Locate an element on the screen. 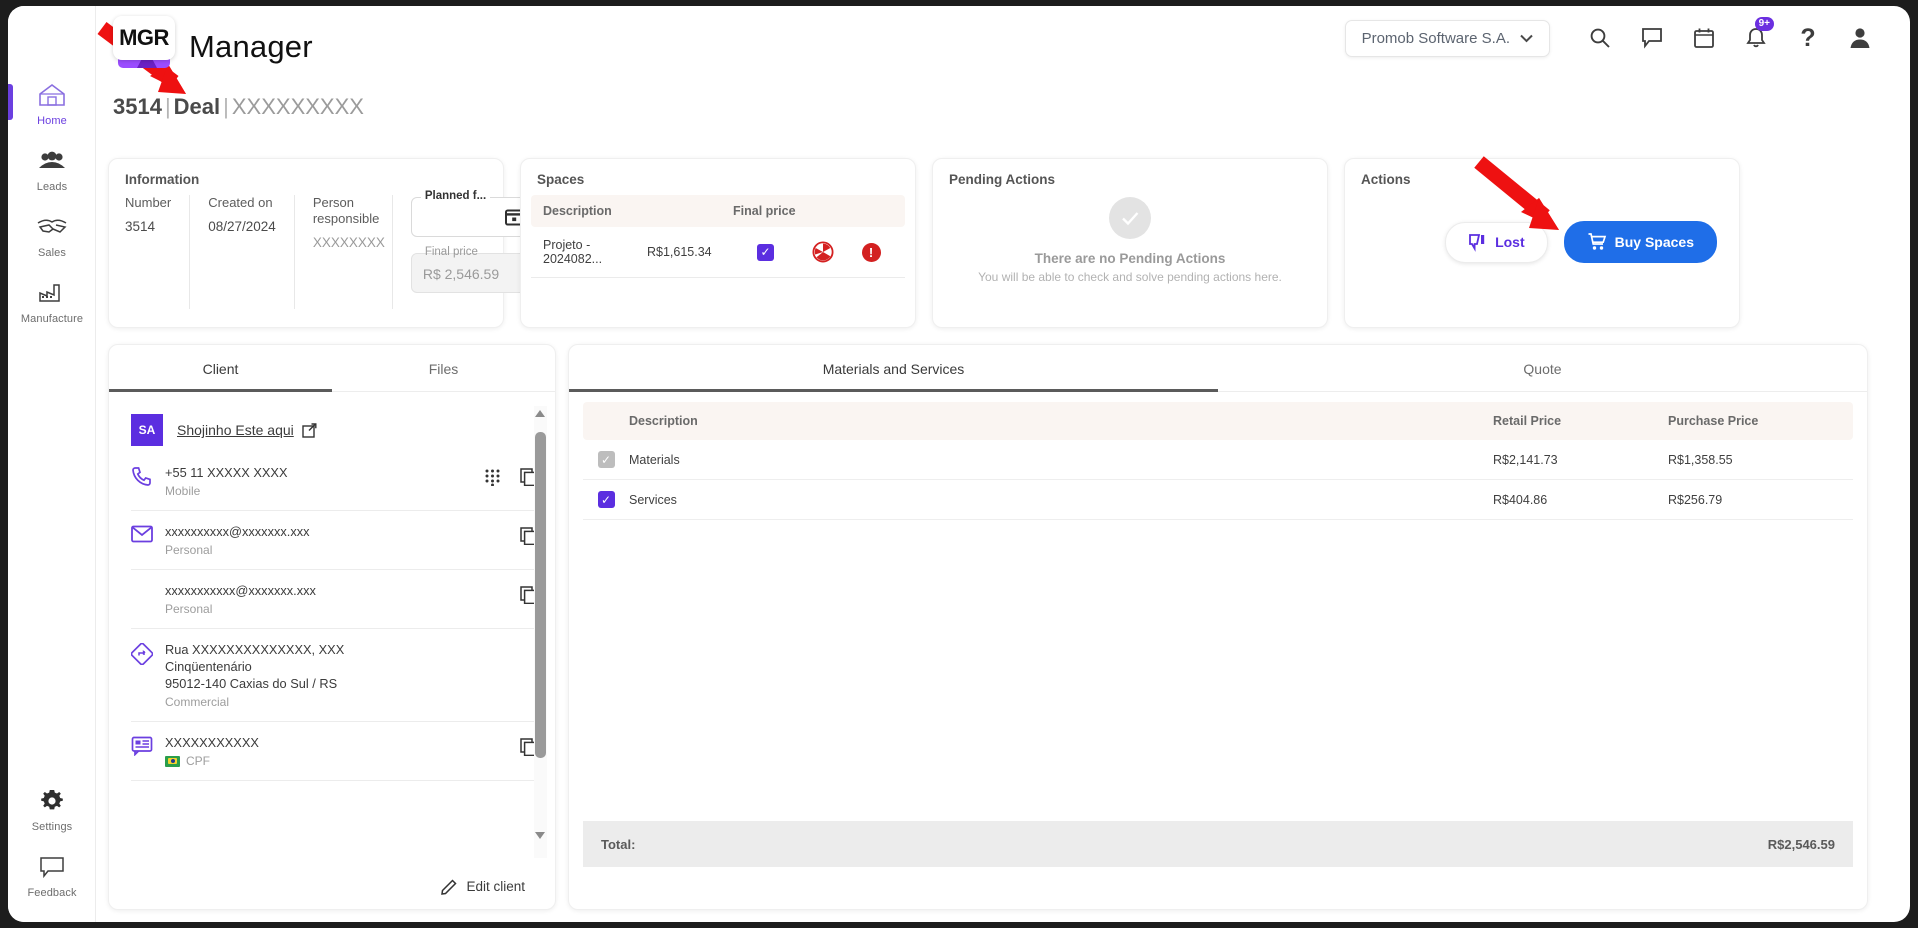 This screenshot has width=1918, height=928. pencil-icon is located at coordinates (449, 887).